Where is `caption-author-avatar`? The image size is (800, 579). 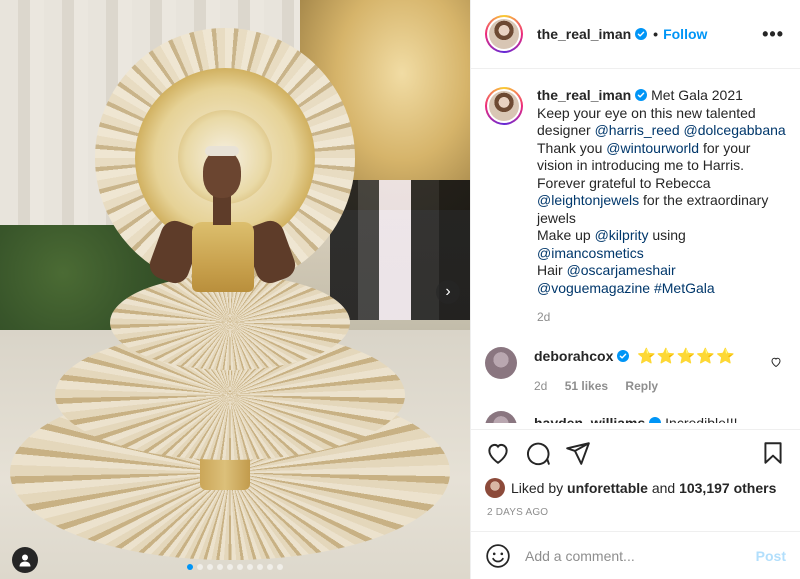
caption-author-avatar is located at coordinates (504, 106).